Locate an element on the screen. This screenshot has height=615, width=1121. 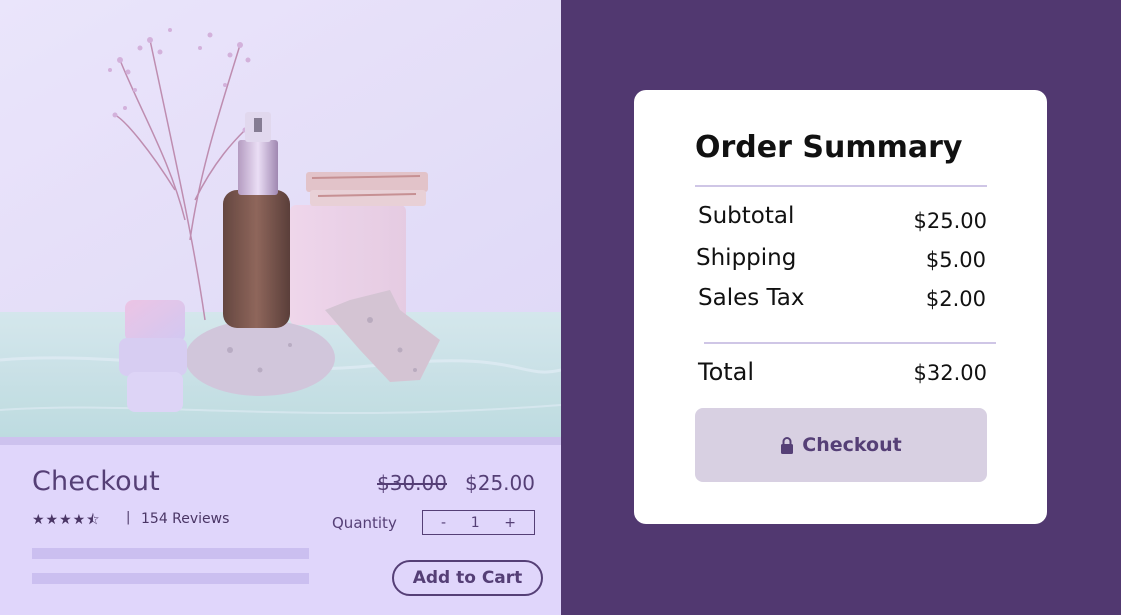
order-summary-title: Order Summary is located at coordinates (829, 147).